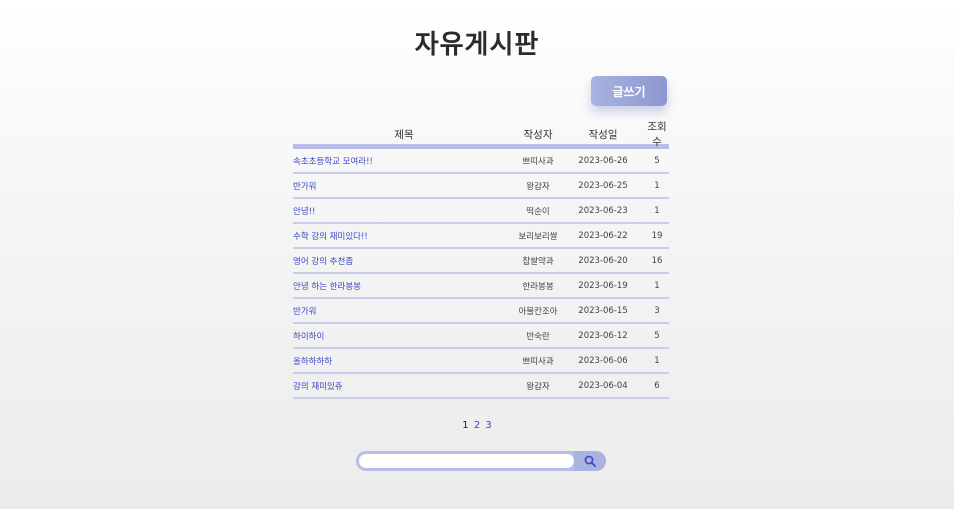 The width and height of the screenshot is (954, 509). I want to click on post-title-link: 안녕!!, so click(404, 211).